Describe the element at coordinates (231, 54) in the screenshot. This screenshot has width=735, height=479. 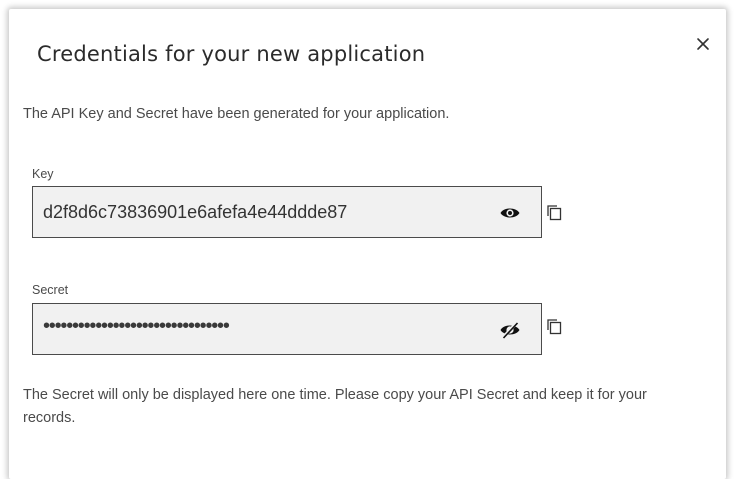
I see `dialog-title: Credentials for your new application` at that location.